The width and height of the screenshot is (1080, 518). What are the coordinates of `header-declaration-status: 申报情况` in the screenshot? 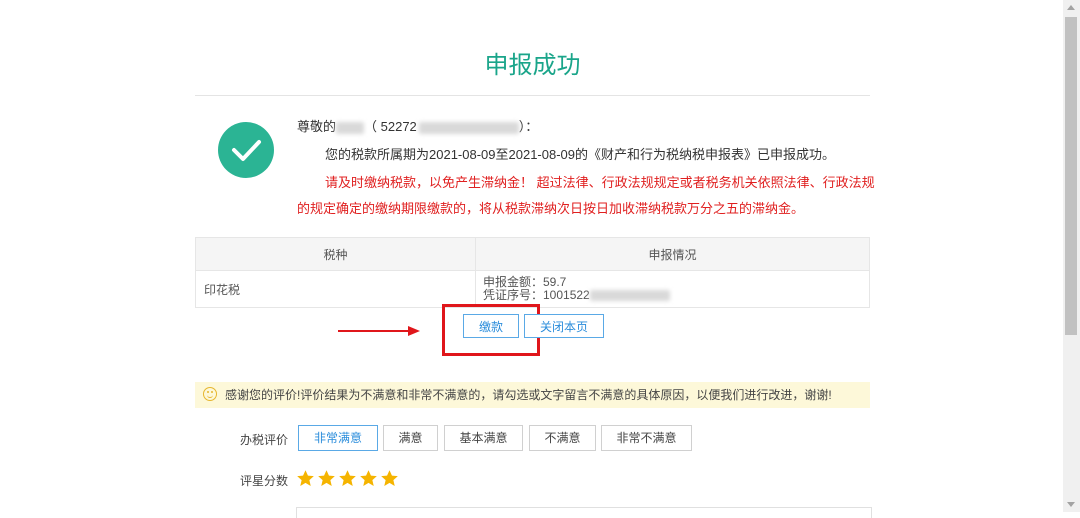 It's located at (672, 254).